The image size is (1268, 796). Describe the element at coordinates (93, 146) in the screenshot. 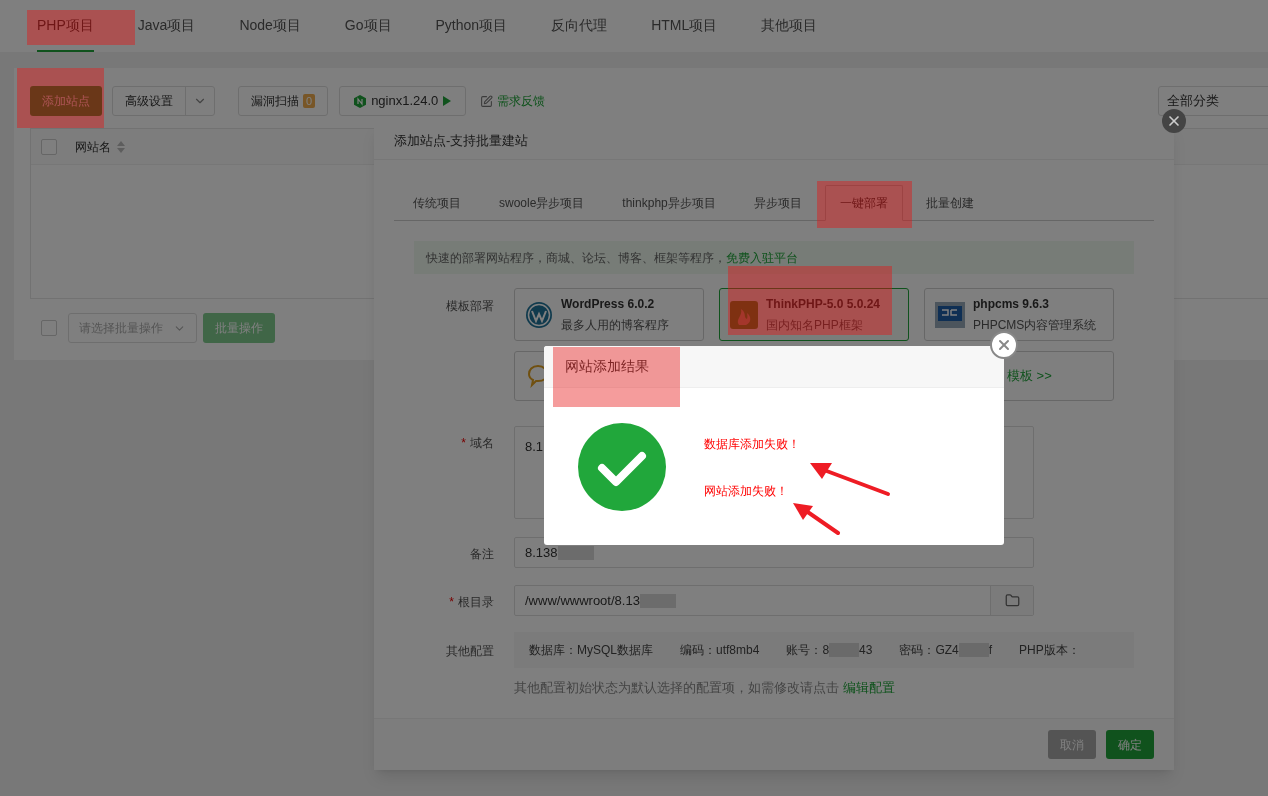

I see `column-header: 网站名` at that location.